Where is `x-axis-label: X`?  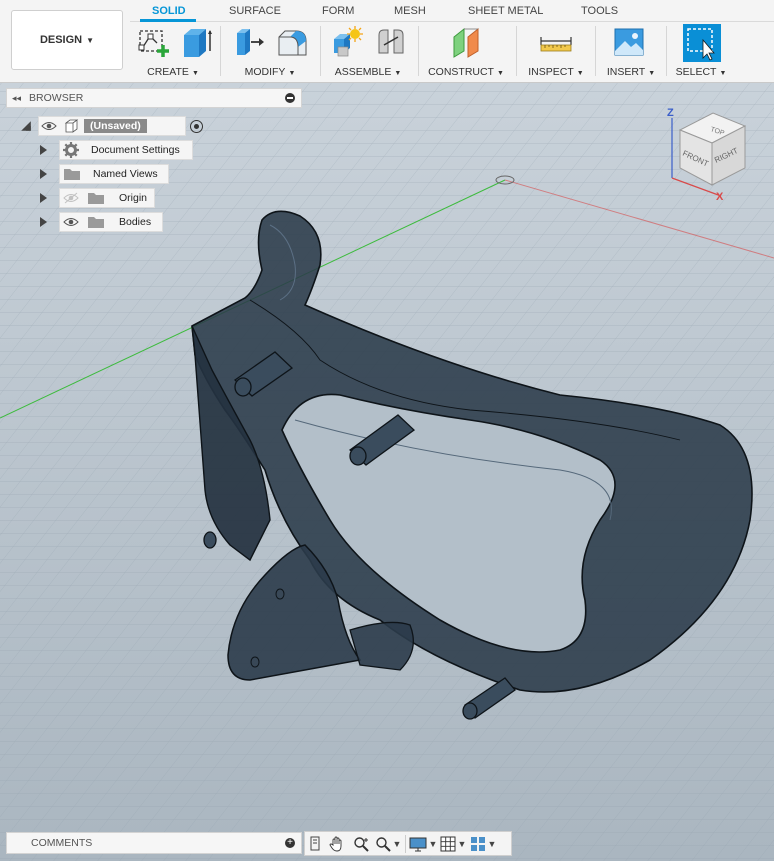 x-axis-label: X is located at coordinates (720, 197).